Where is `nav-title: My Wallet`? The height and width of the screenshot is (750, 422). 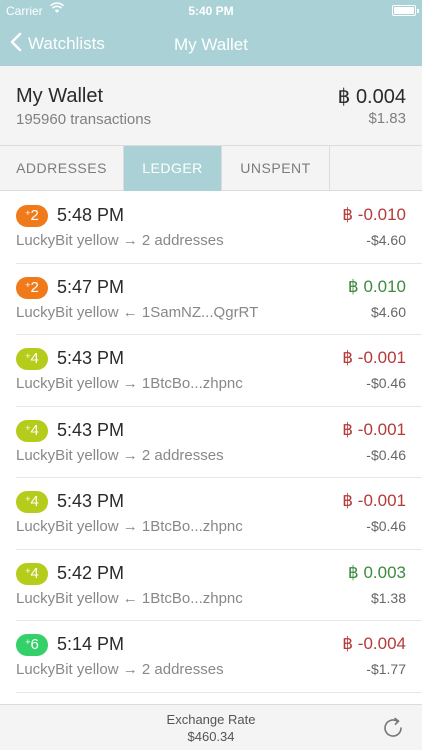 nav-title: My Wallet is located at coordinates (211, 44).